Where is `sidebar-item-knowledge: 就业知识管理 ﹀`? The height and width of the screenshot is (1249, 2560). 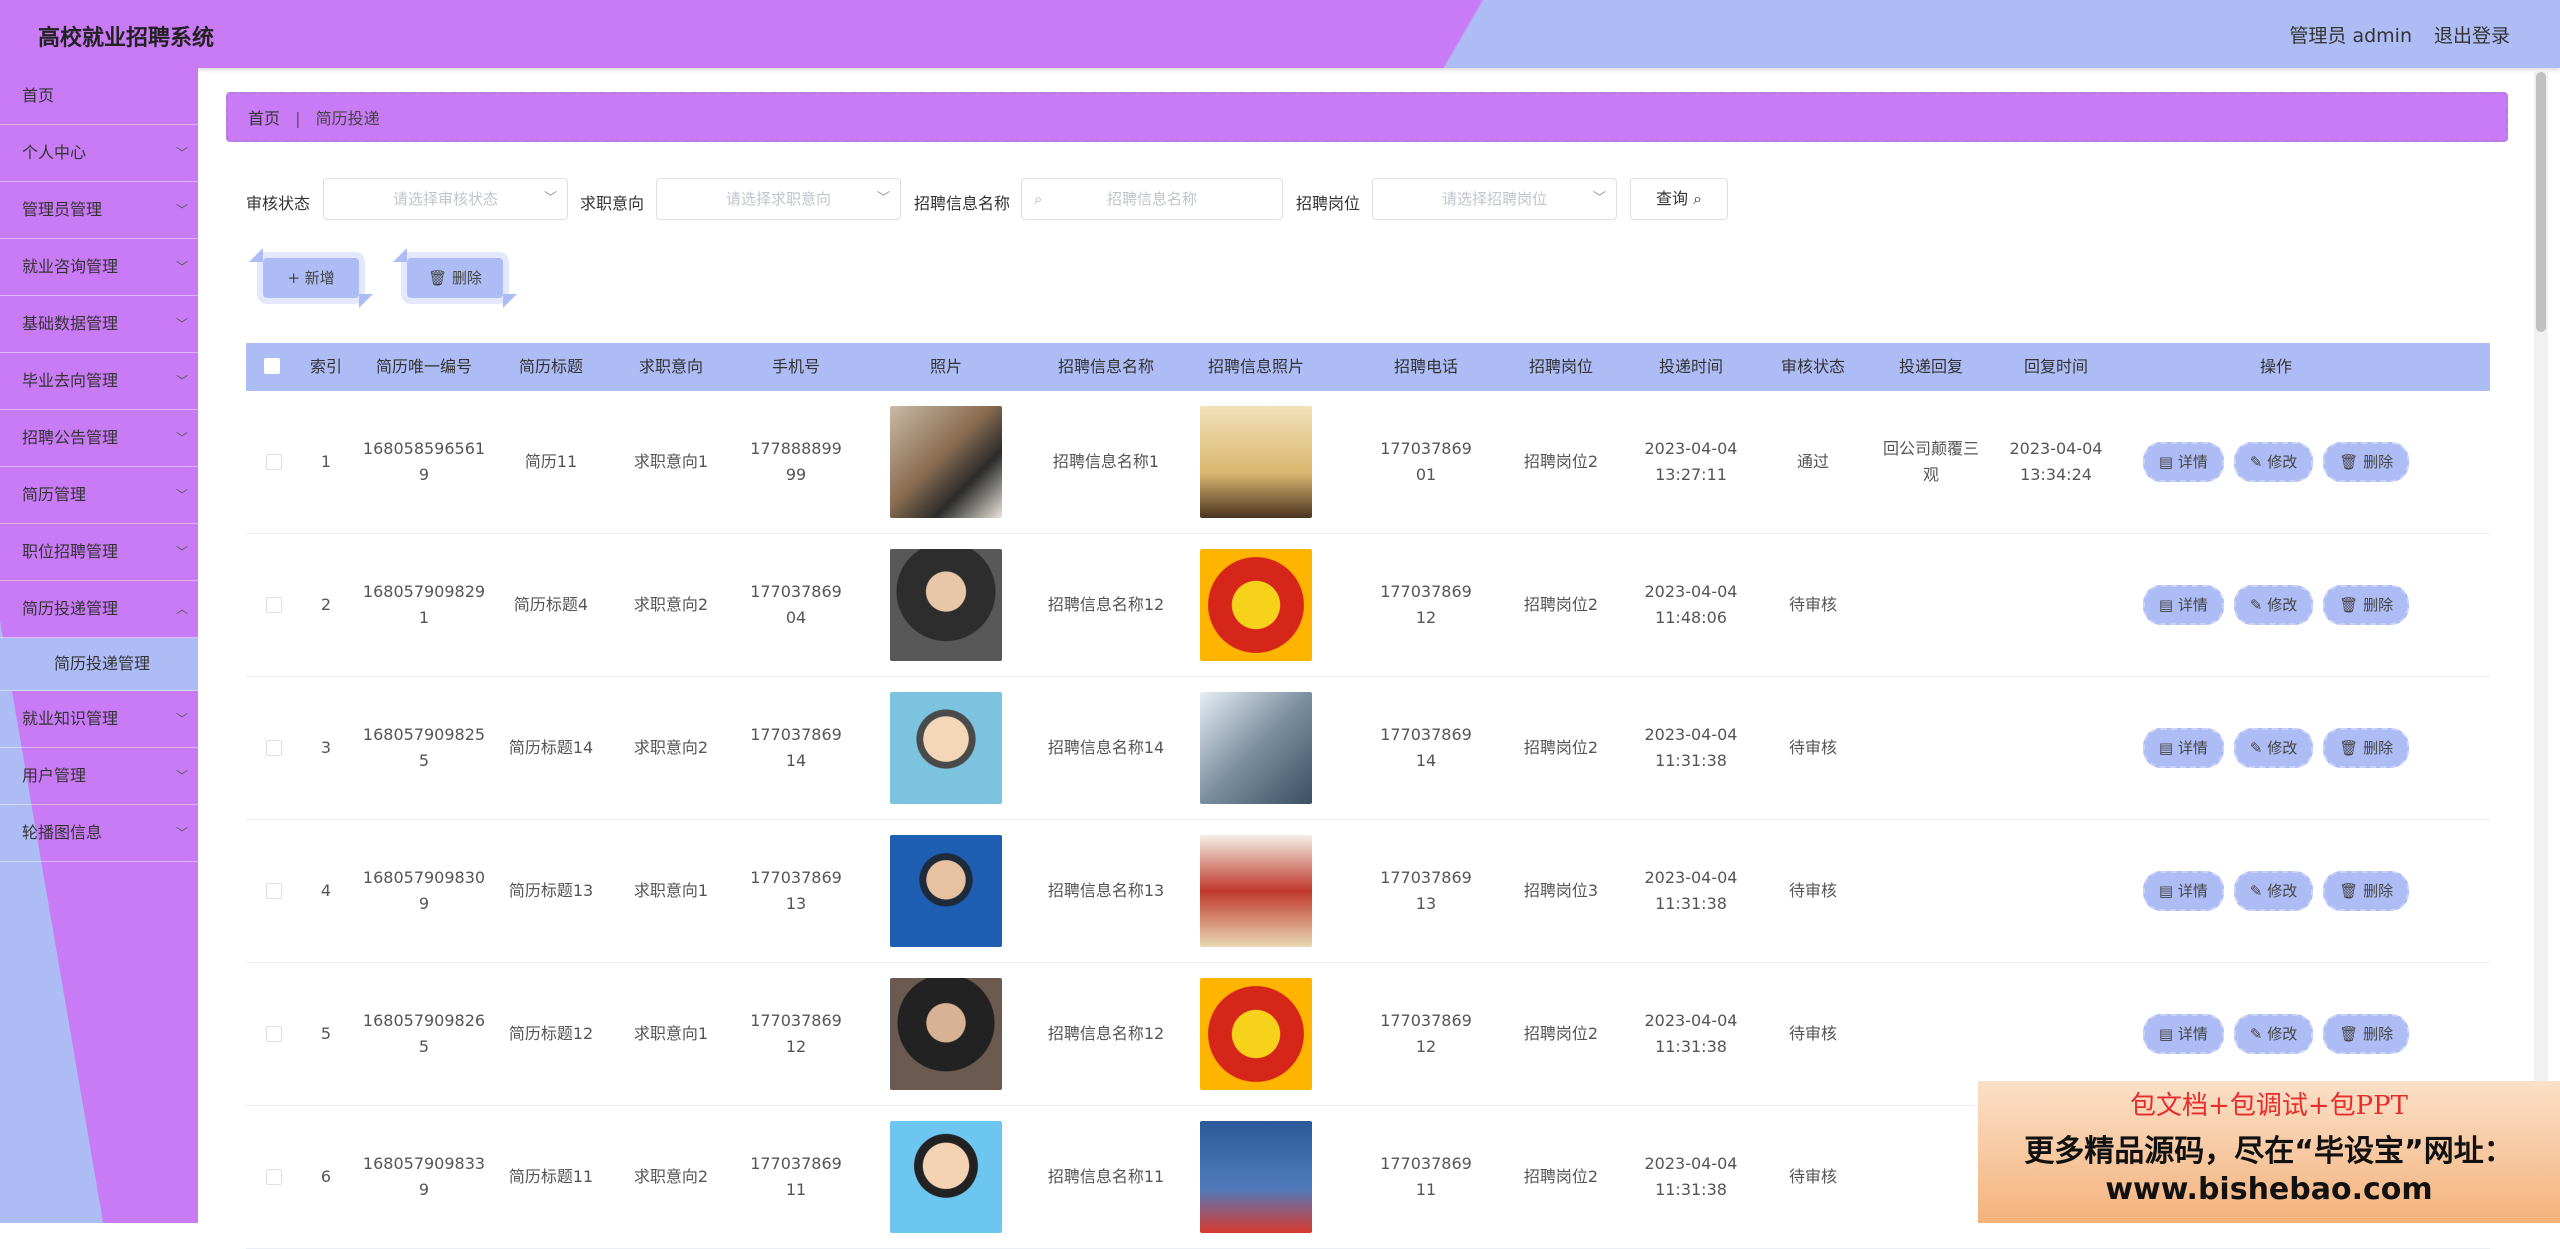
sidebar-item-knowledge: 就业知识管理 ﹀ is located at coordinates (99, 719).